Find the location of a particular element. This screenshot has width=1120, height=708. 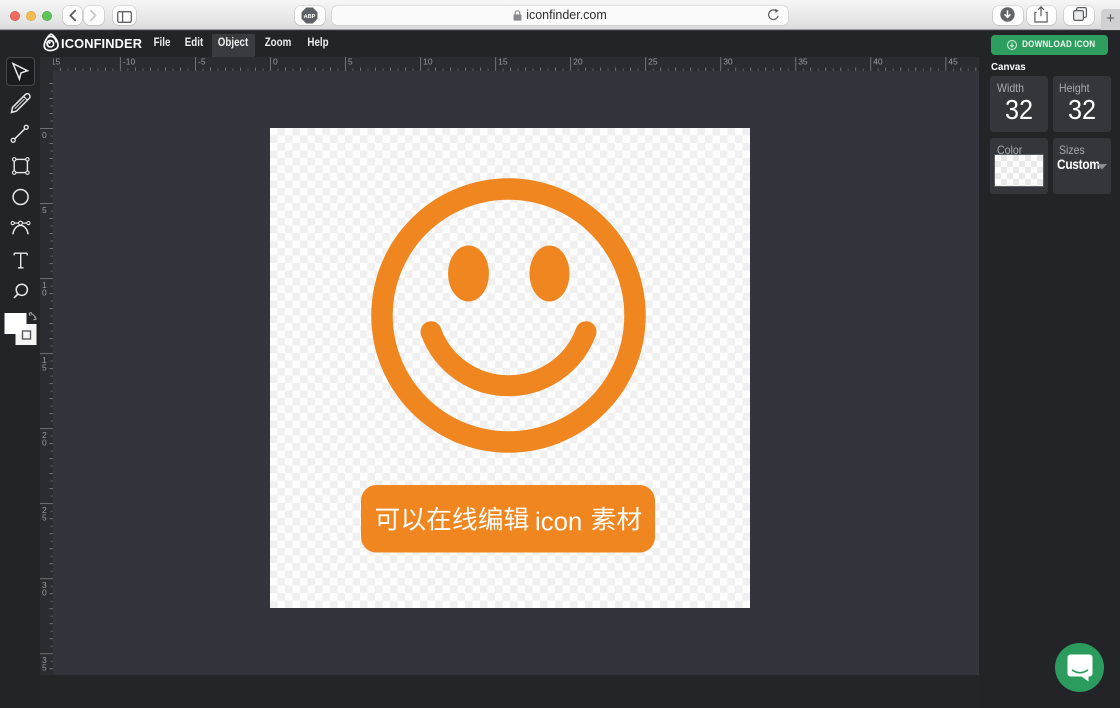

svg-text: 35 is located at coordinates (803, 62).